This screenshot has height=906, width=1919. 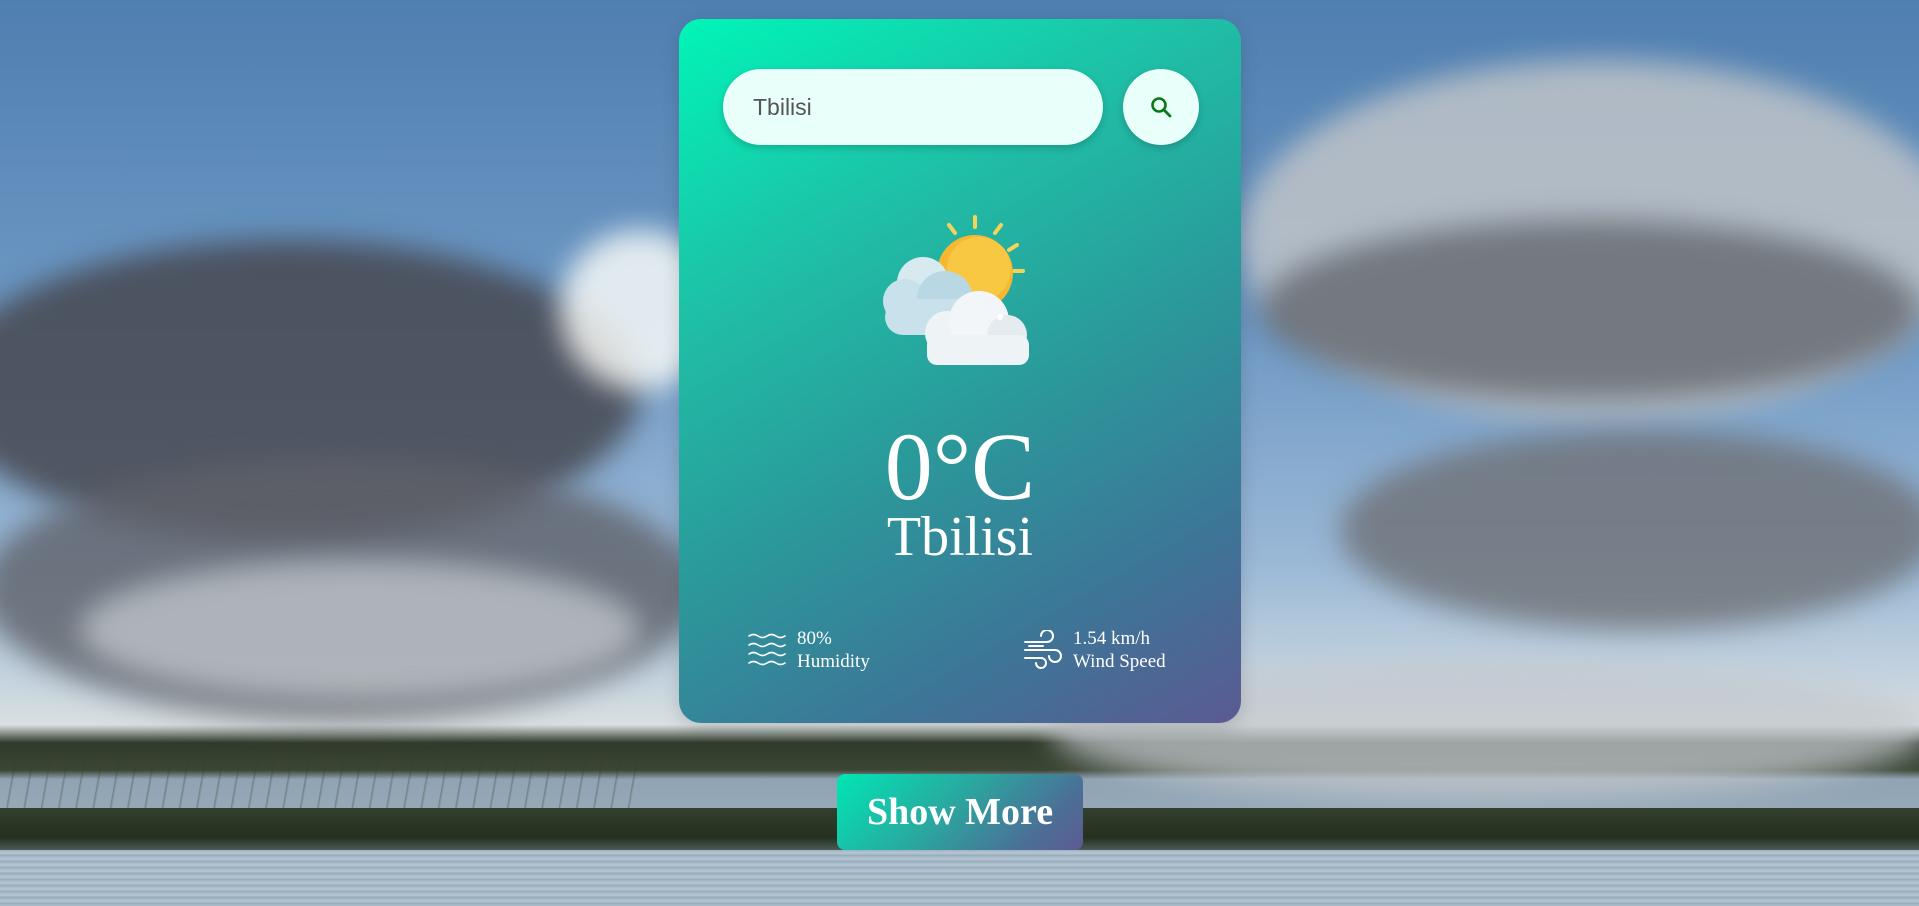 I want to click on humidity-label: Humidity, so click(x=833, y=661).